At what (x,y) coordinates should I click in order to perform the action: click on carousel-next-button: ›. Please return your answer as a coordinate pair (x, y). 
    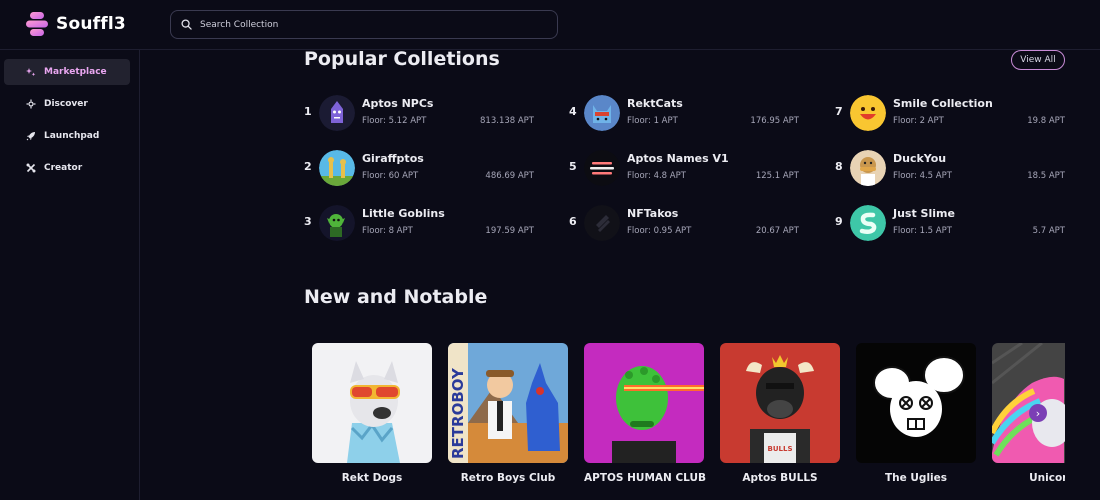
    Looking at the image, I should click on (1038, 413).